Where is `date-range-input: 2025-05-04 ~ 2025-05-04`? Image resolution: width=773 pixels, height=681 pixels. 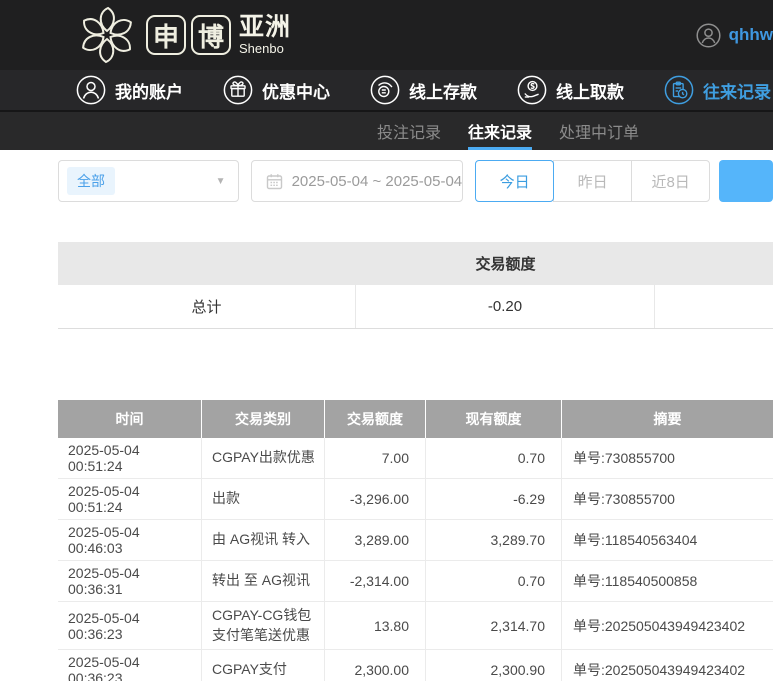
date-range-input: 2025-05-04 ~ 2025-05-04 is located at coordinates (357, 181).